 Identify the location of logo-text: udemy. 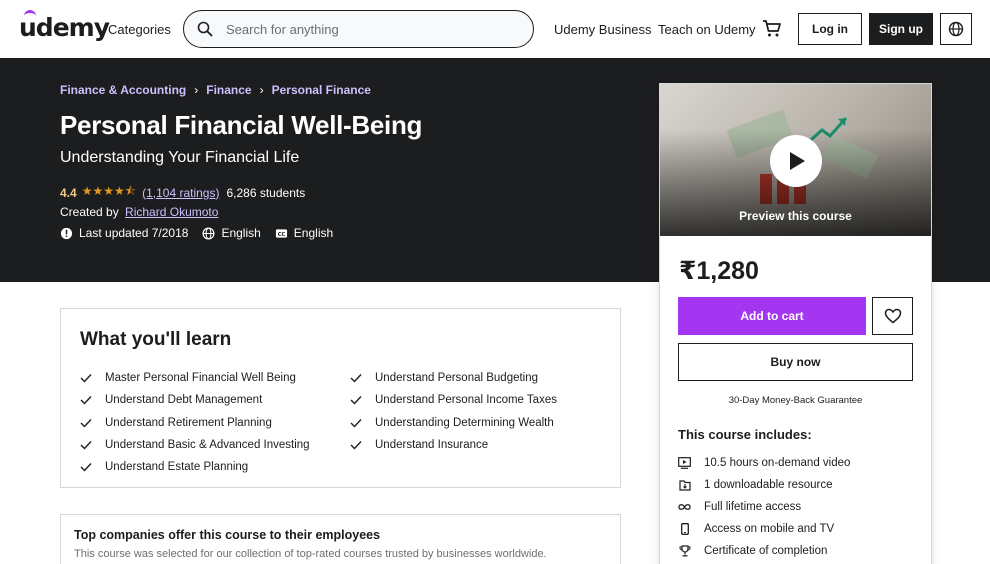
(64, 27).